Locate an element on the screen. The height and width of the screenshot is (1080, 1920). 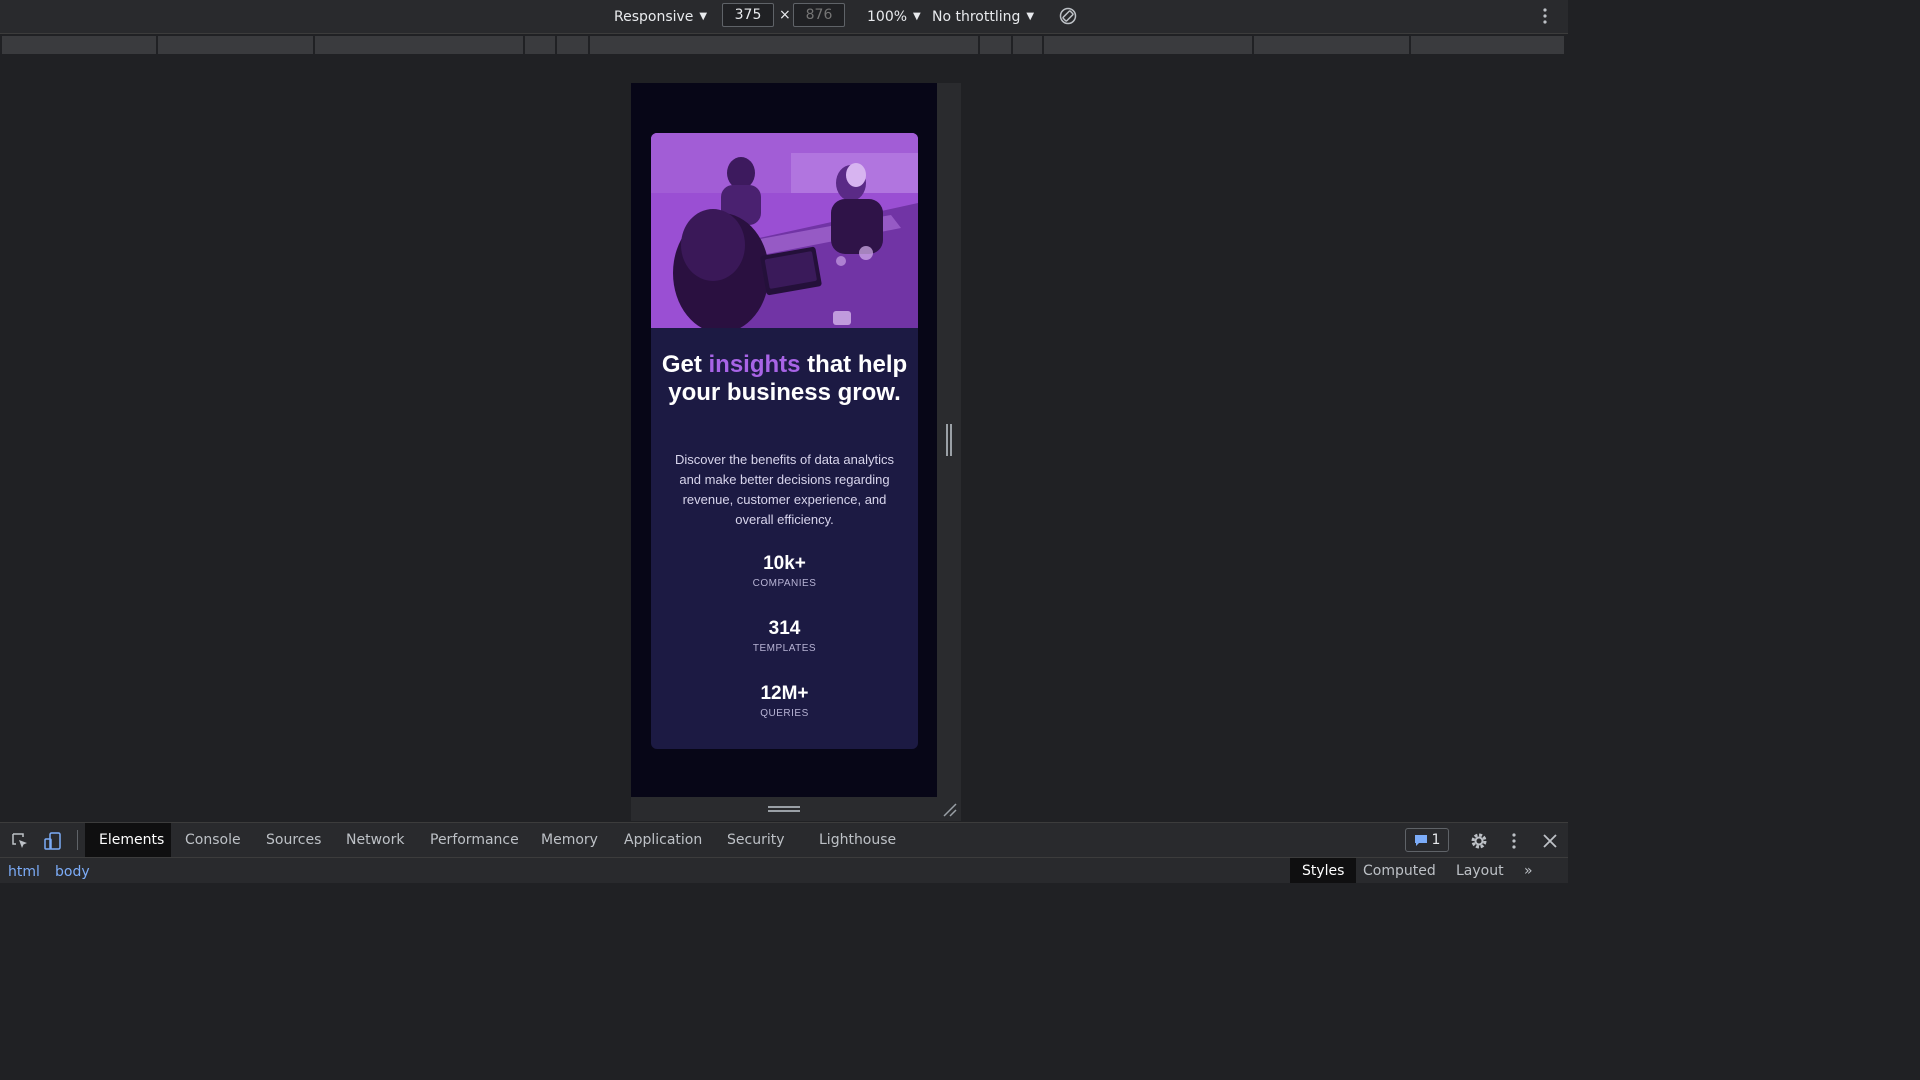
more-tabs-icon: » is located at coordinates (1528, 870).